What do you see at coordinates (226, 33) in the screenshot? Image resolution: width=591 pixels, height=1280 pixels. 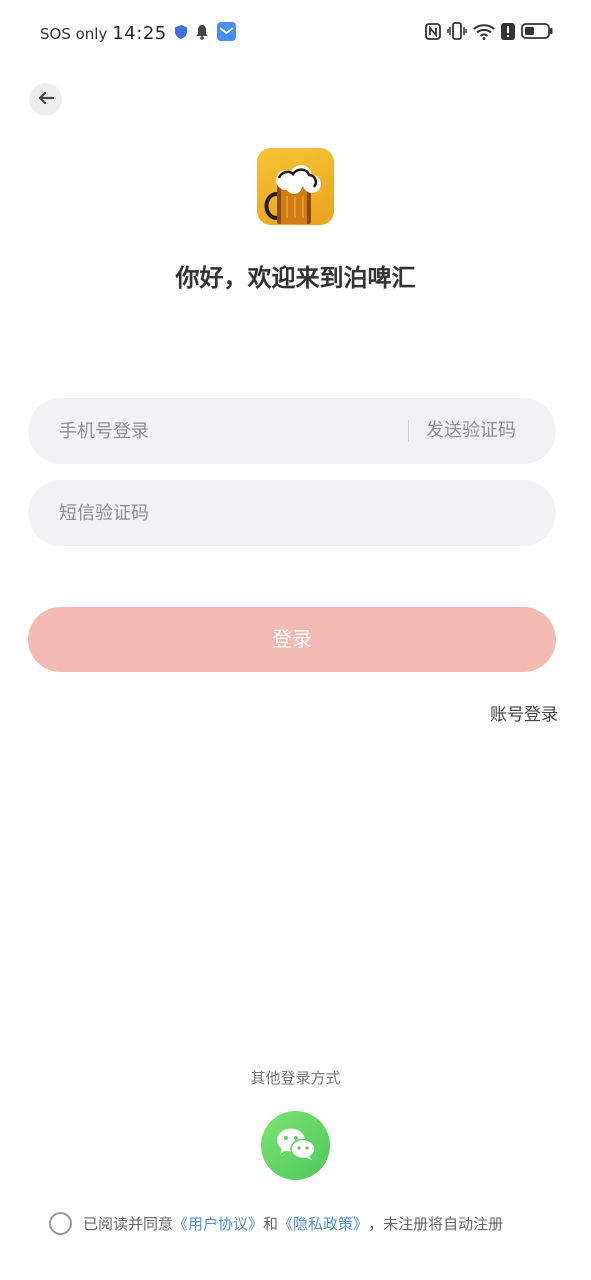 I see `mail-app-icon` at bounding box center [226, 33].